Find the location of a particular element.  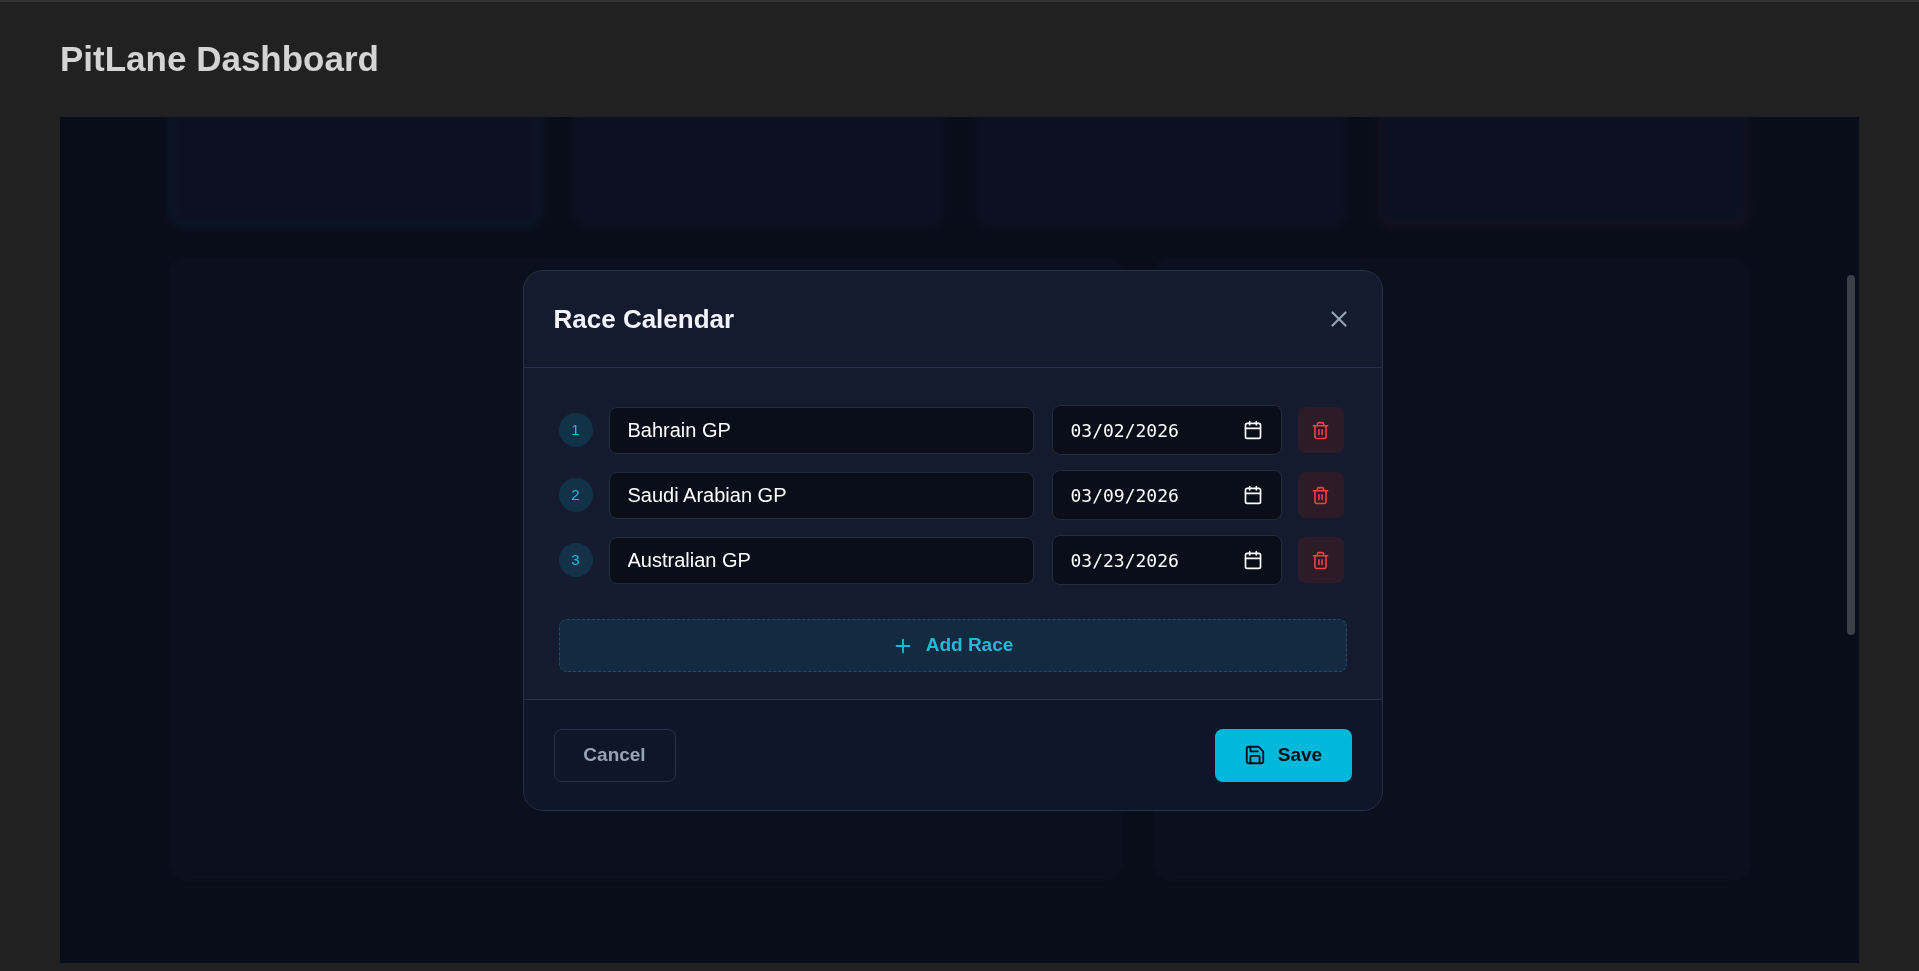

race-number: 3 is located at coordinates (575, 560).